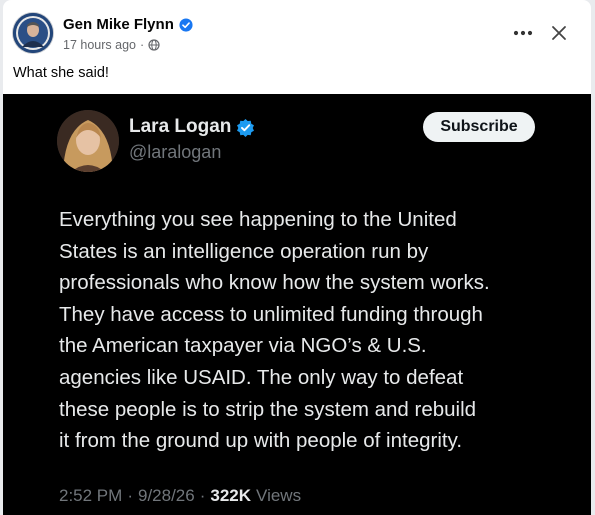  I want to click on author-avatar, so click(33, 33).